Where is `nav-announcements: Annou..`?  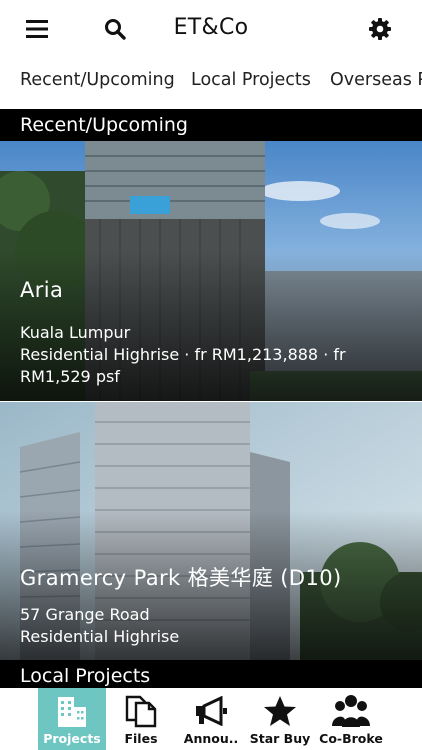 nav-announcements: Annou.. is located at coordinates (211, 719).